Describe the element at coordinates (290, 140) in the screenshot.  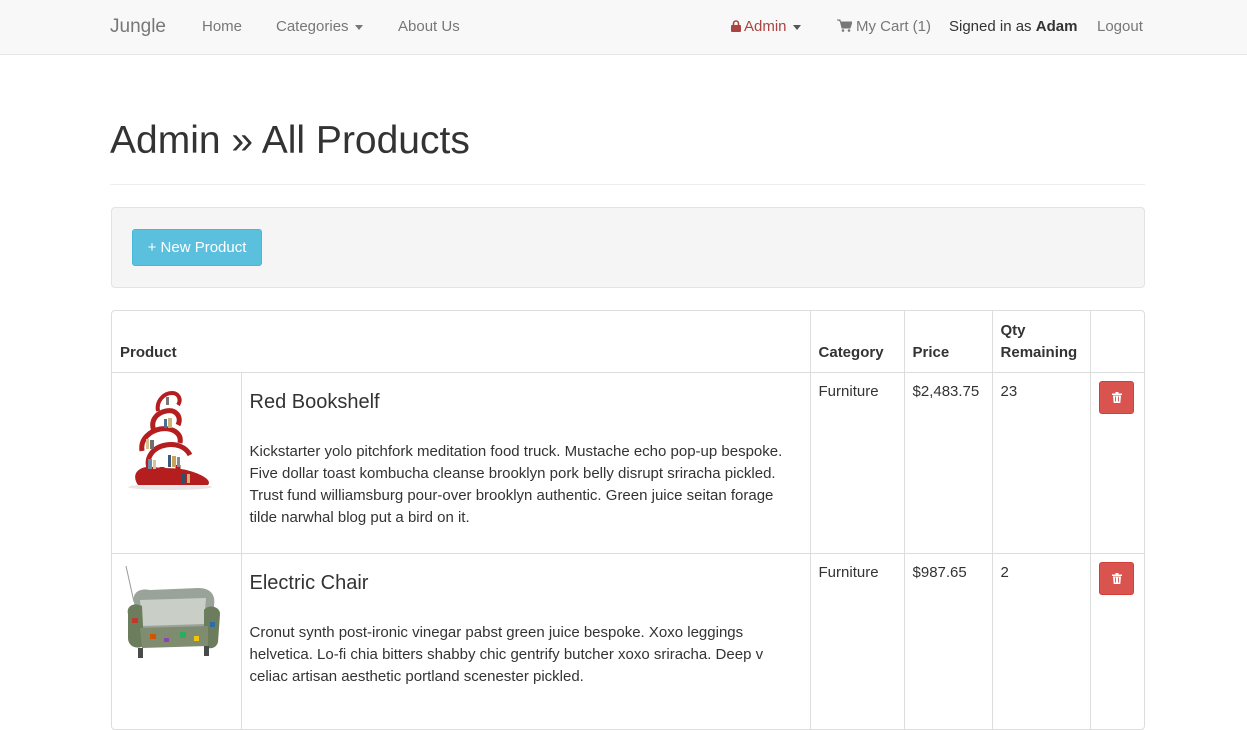
I see `page-title: Admin » All Products` at that location.